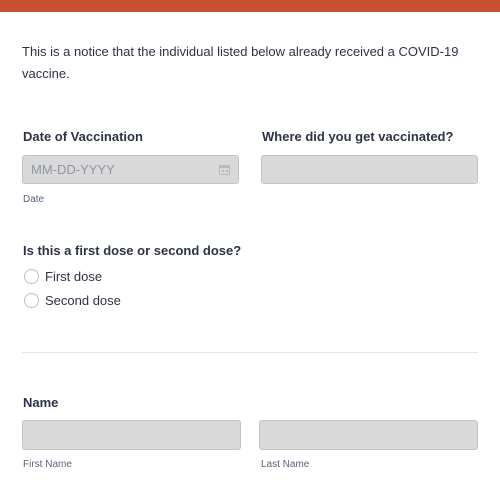 The image size is (500, 484). What do you see at coordinates (34, 199) in the screenshot?
I see `date-sublabel: Date` at bounding box center [34, 199].